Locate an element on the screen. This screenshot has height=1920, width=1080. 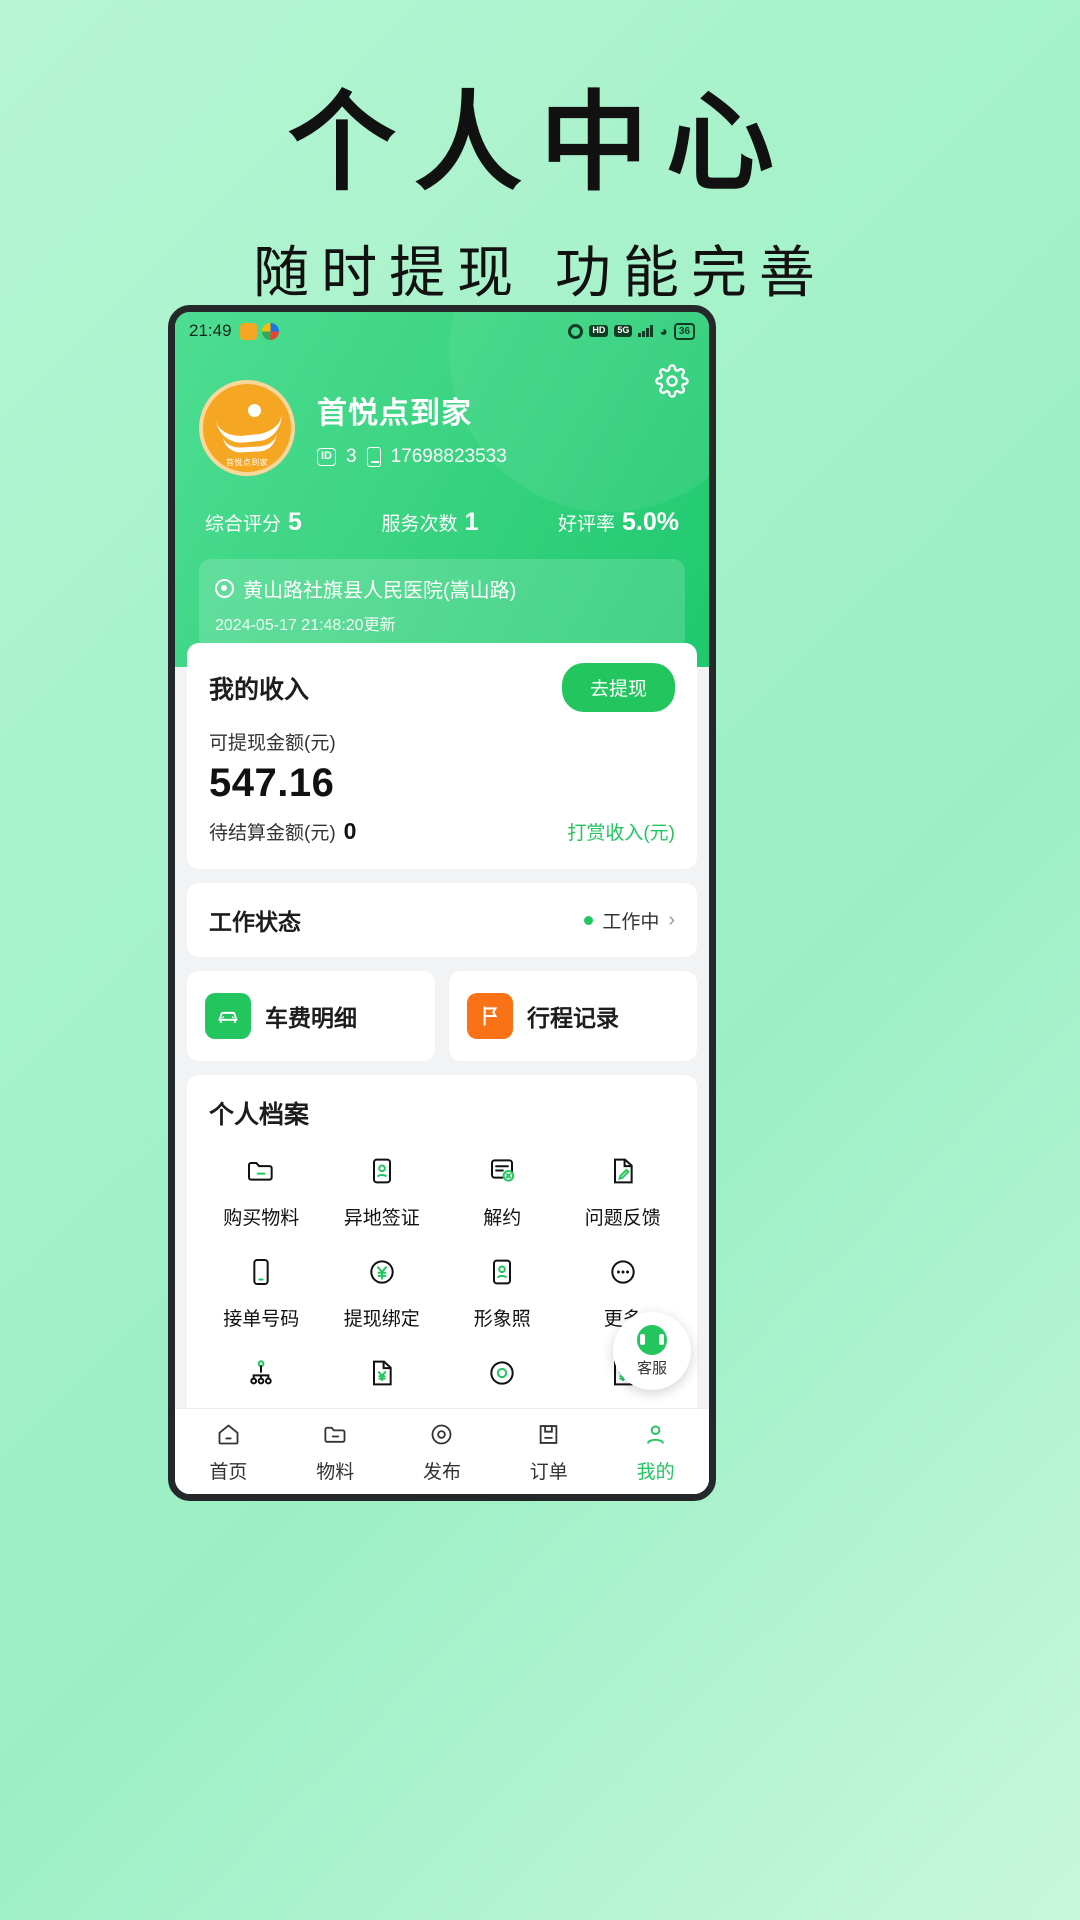
tile-trip-record: 行程记录 is located at coordinates (573, 1016).